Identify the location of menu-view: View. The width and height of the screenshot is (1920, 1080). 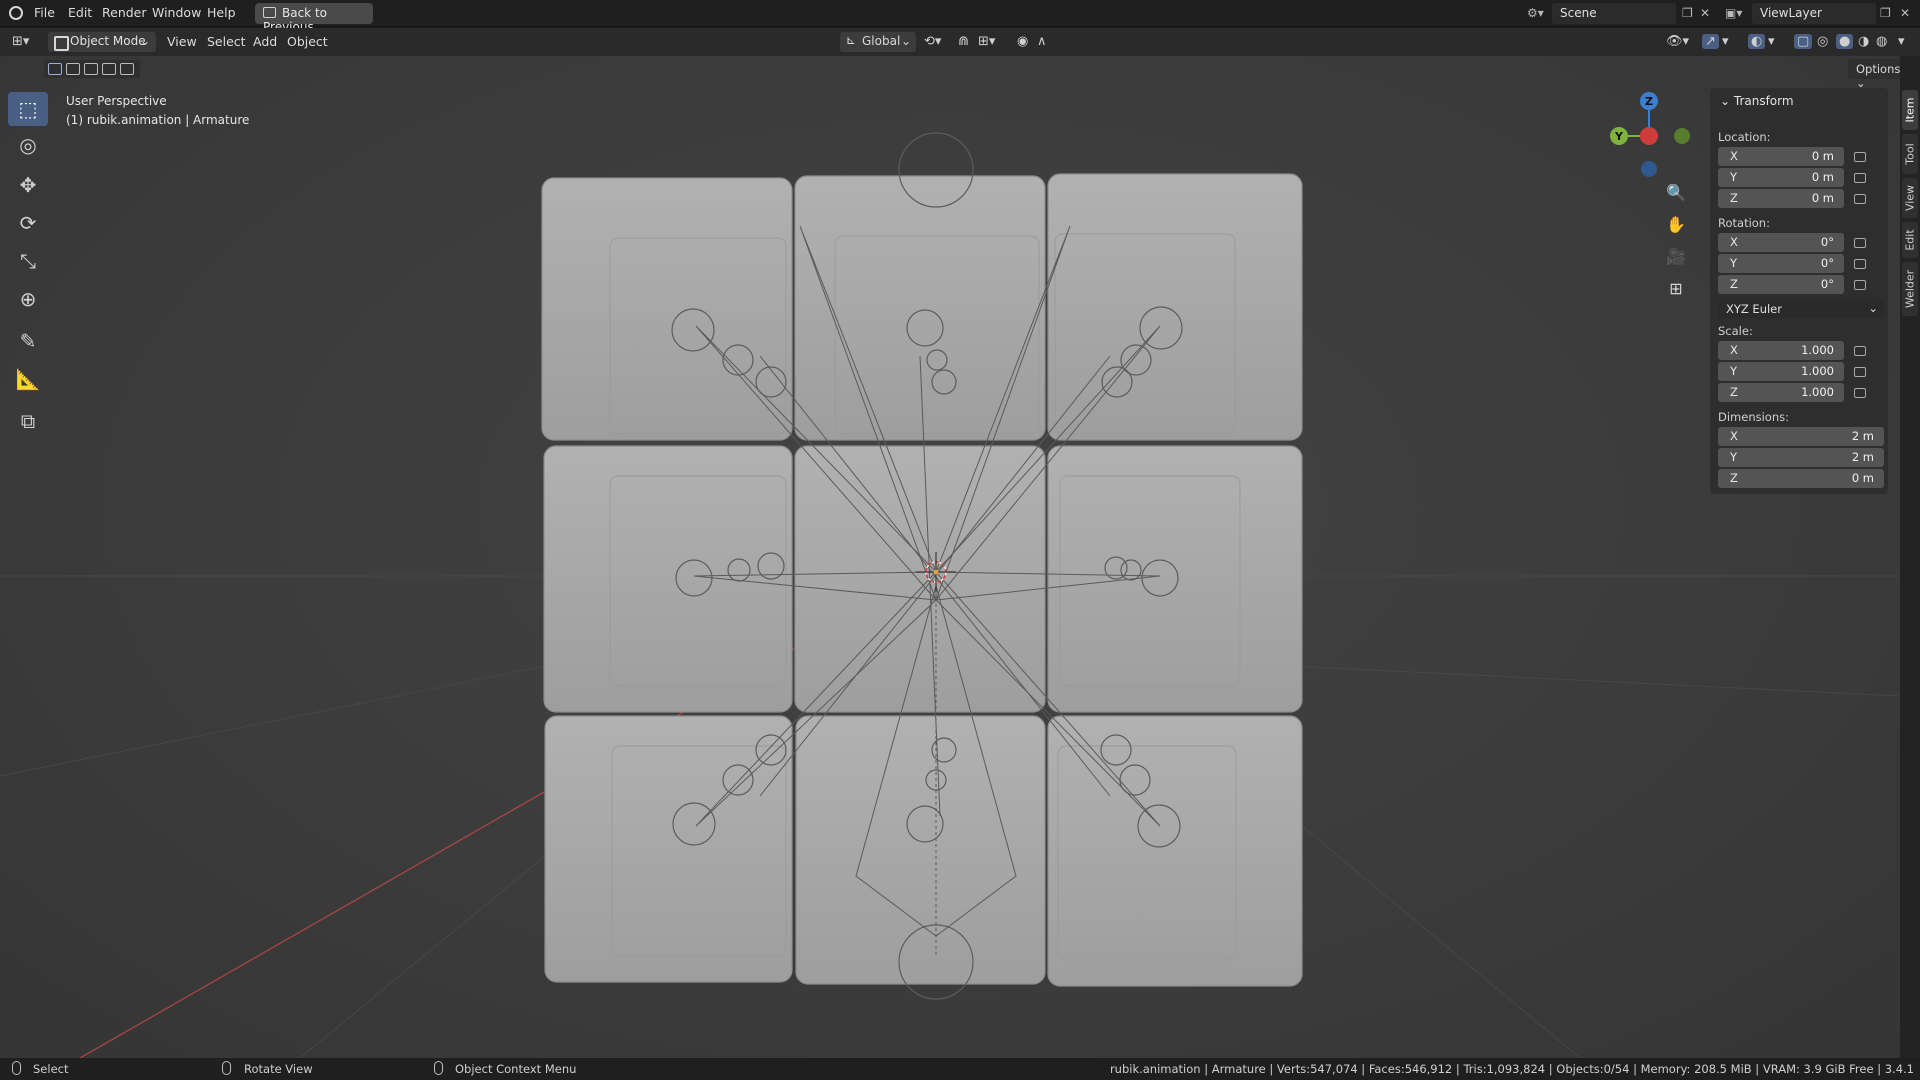
(182, 41).